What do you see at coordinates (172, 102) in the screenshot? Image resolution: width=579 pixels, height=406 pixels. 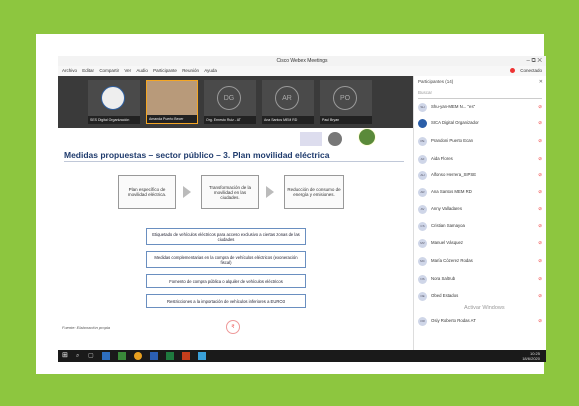 I see `video-tile-active-speaker: Amanda Puerto Becer` at bounding box center [172, 102].